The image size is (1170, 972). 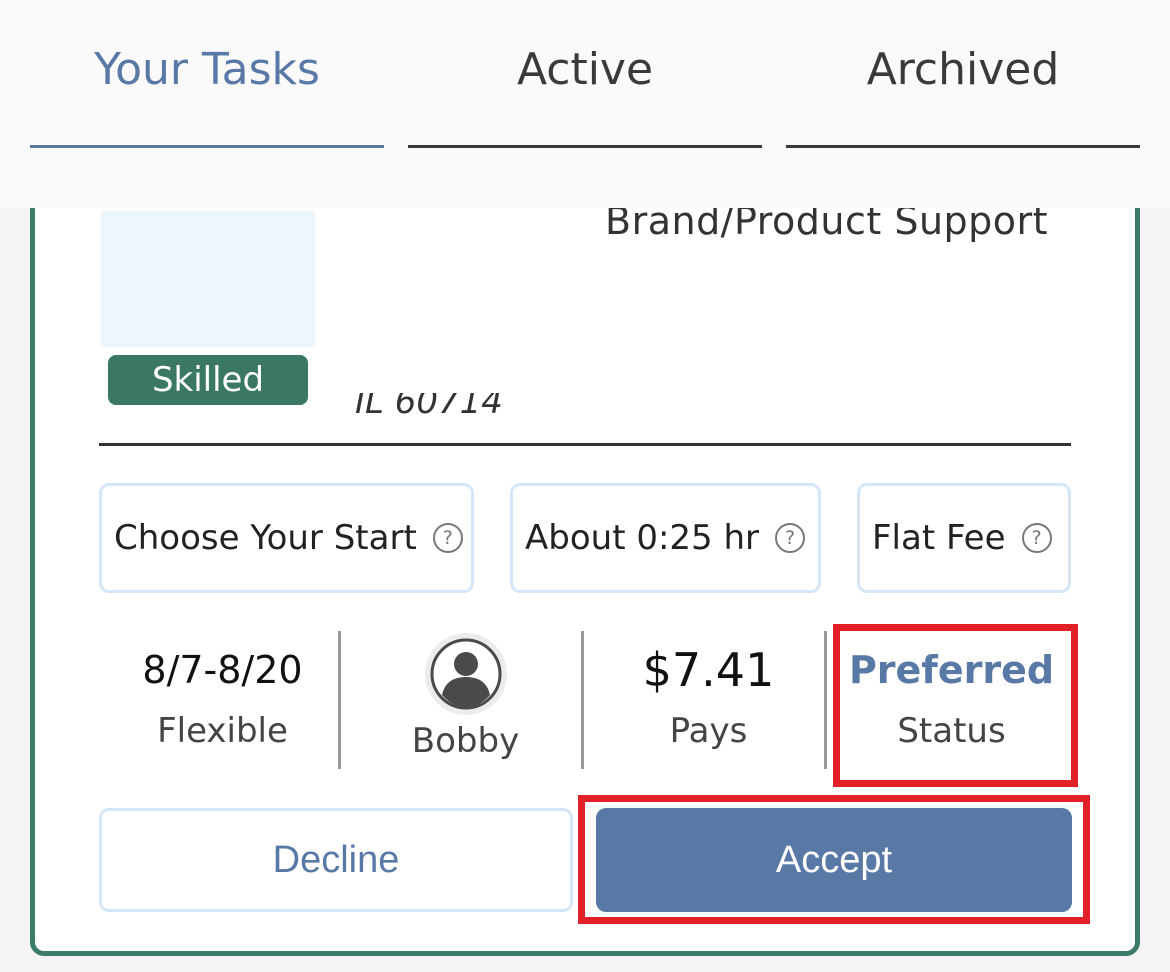 I want to click on decline-button: Decline, so click(x=336, y=860).